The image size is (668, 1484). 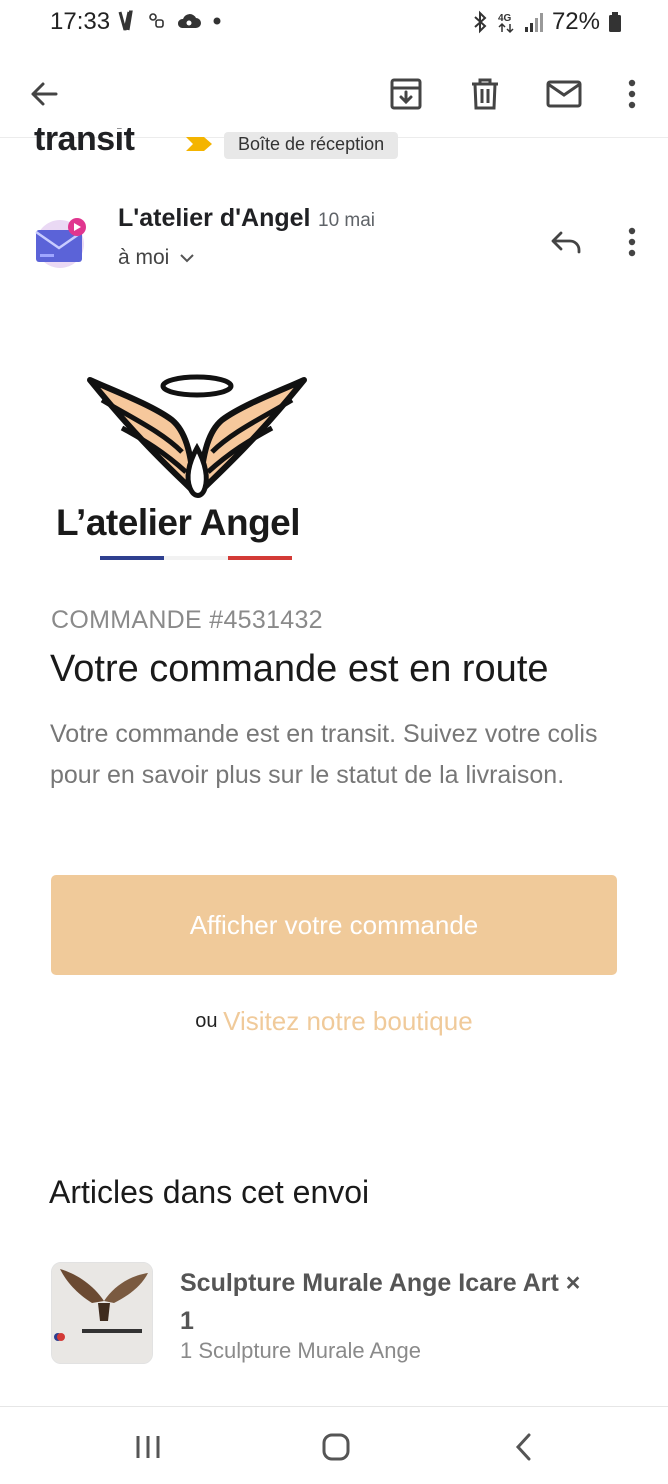 I want to click on back-arrow-icon, so click(x=44, y=94).